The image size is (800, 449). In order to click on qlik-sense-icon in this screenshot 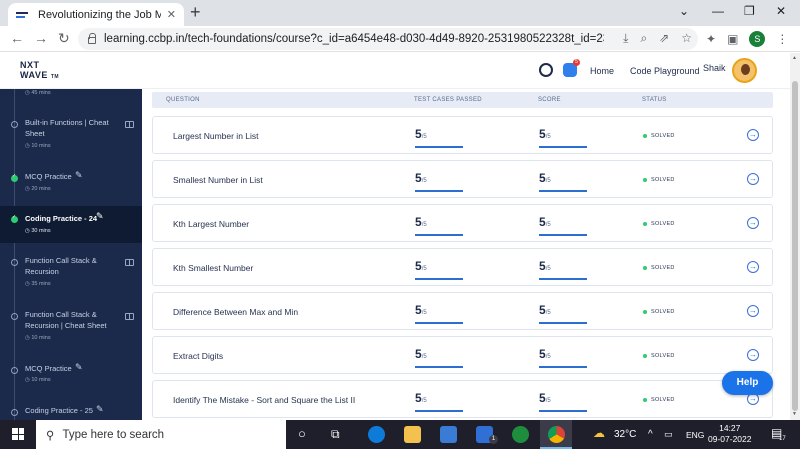, I will do `click(520, 434)`.